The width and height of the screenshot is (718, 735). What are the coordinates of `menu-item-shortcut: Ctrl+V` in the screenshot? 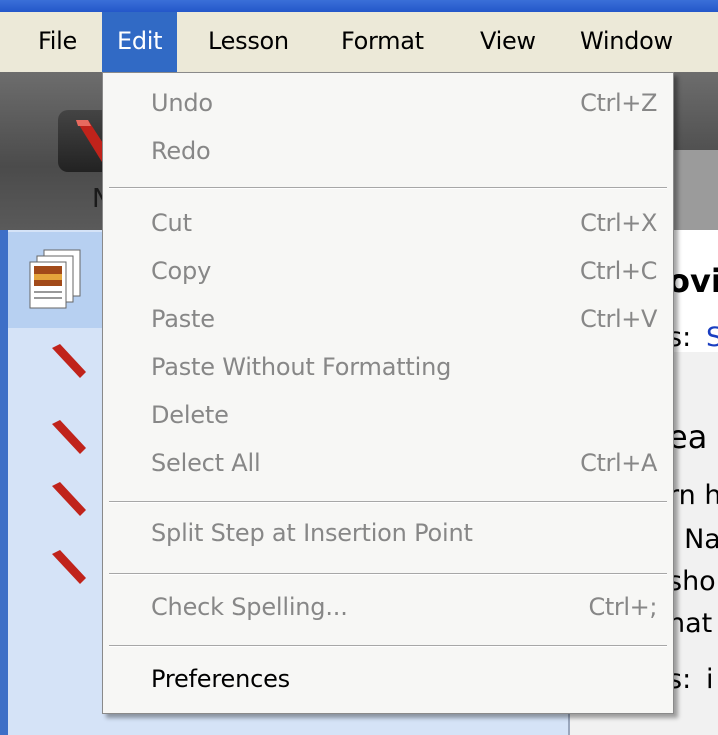 It's located at (618, 319).